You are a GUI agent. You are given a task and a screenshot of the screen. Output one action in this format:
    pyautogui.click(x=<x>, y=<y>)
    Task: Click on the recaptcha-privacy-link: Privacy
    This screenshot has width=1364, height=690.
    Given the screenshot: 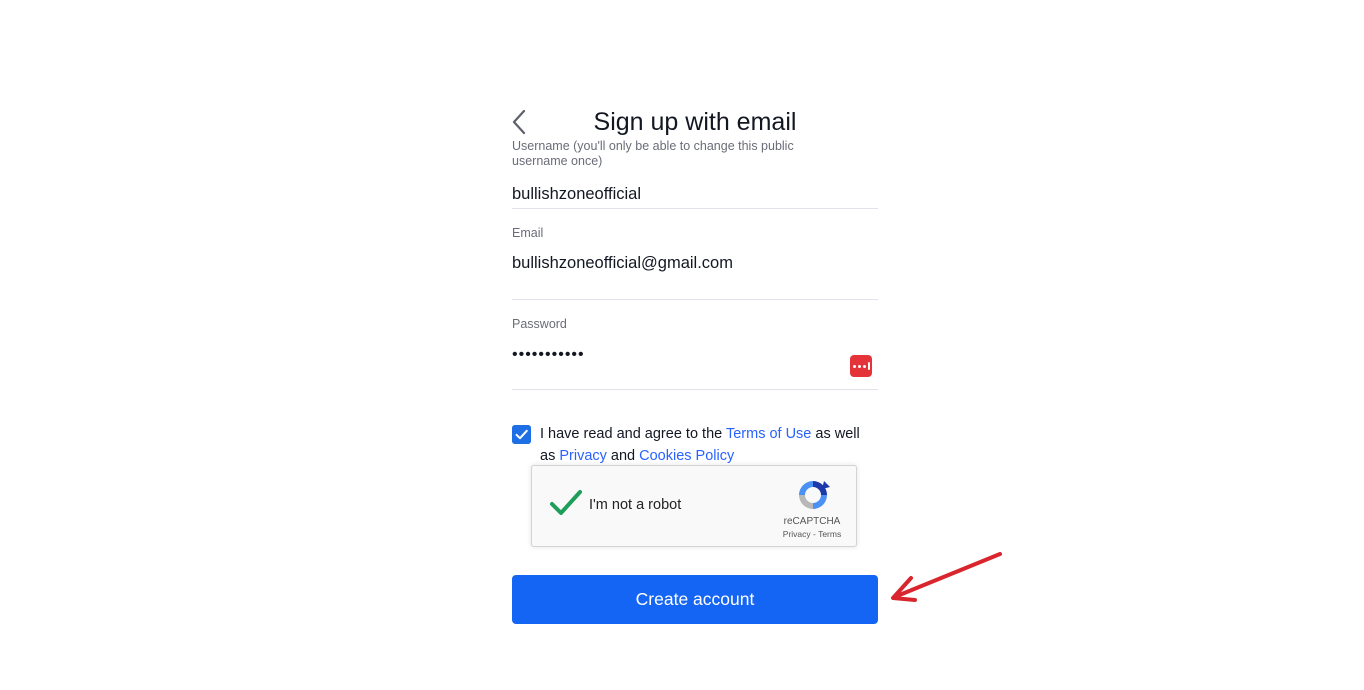 What is the action you would take?
    pyautogui.click(x=797, y=534)
    